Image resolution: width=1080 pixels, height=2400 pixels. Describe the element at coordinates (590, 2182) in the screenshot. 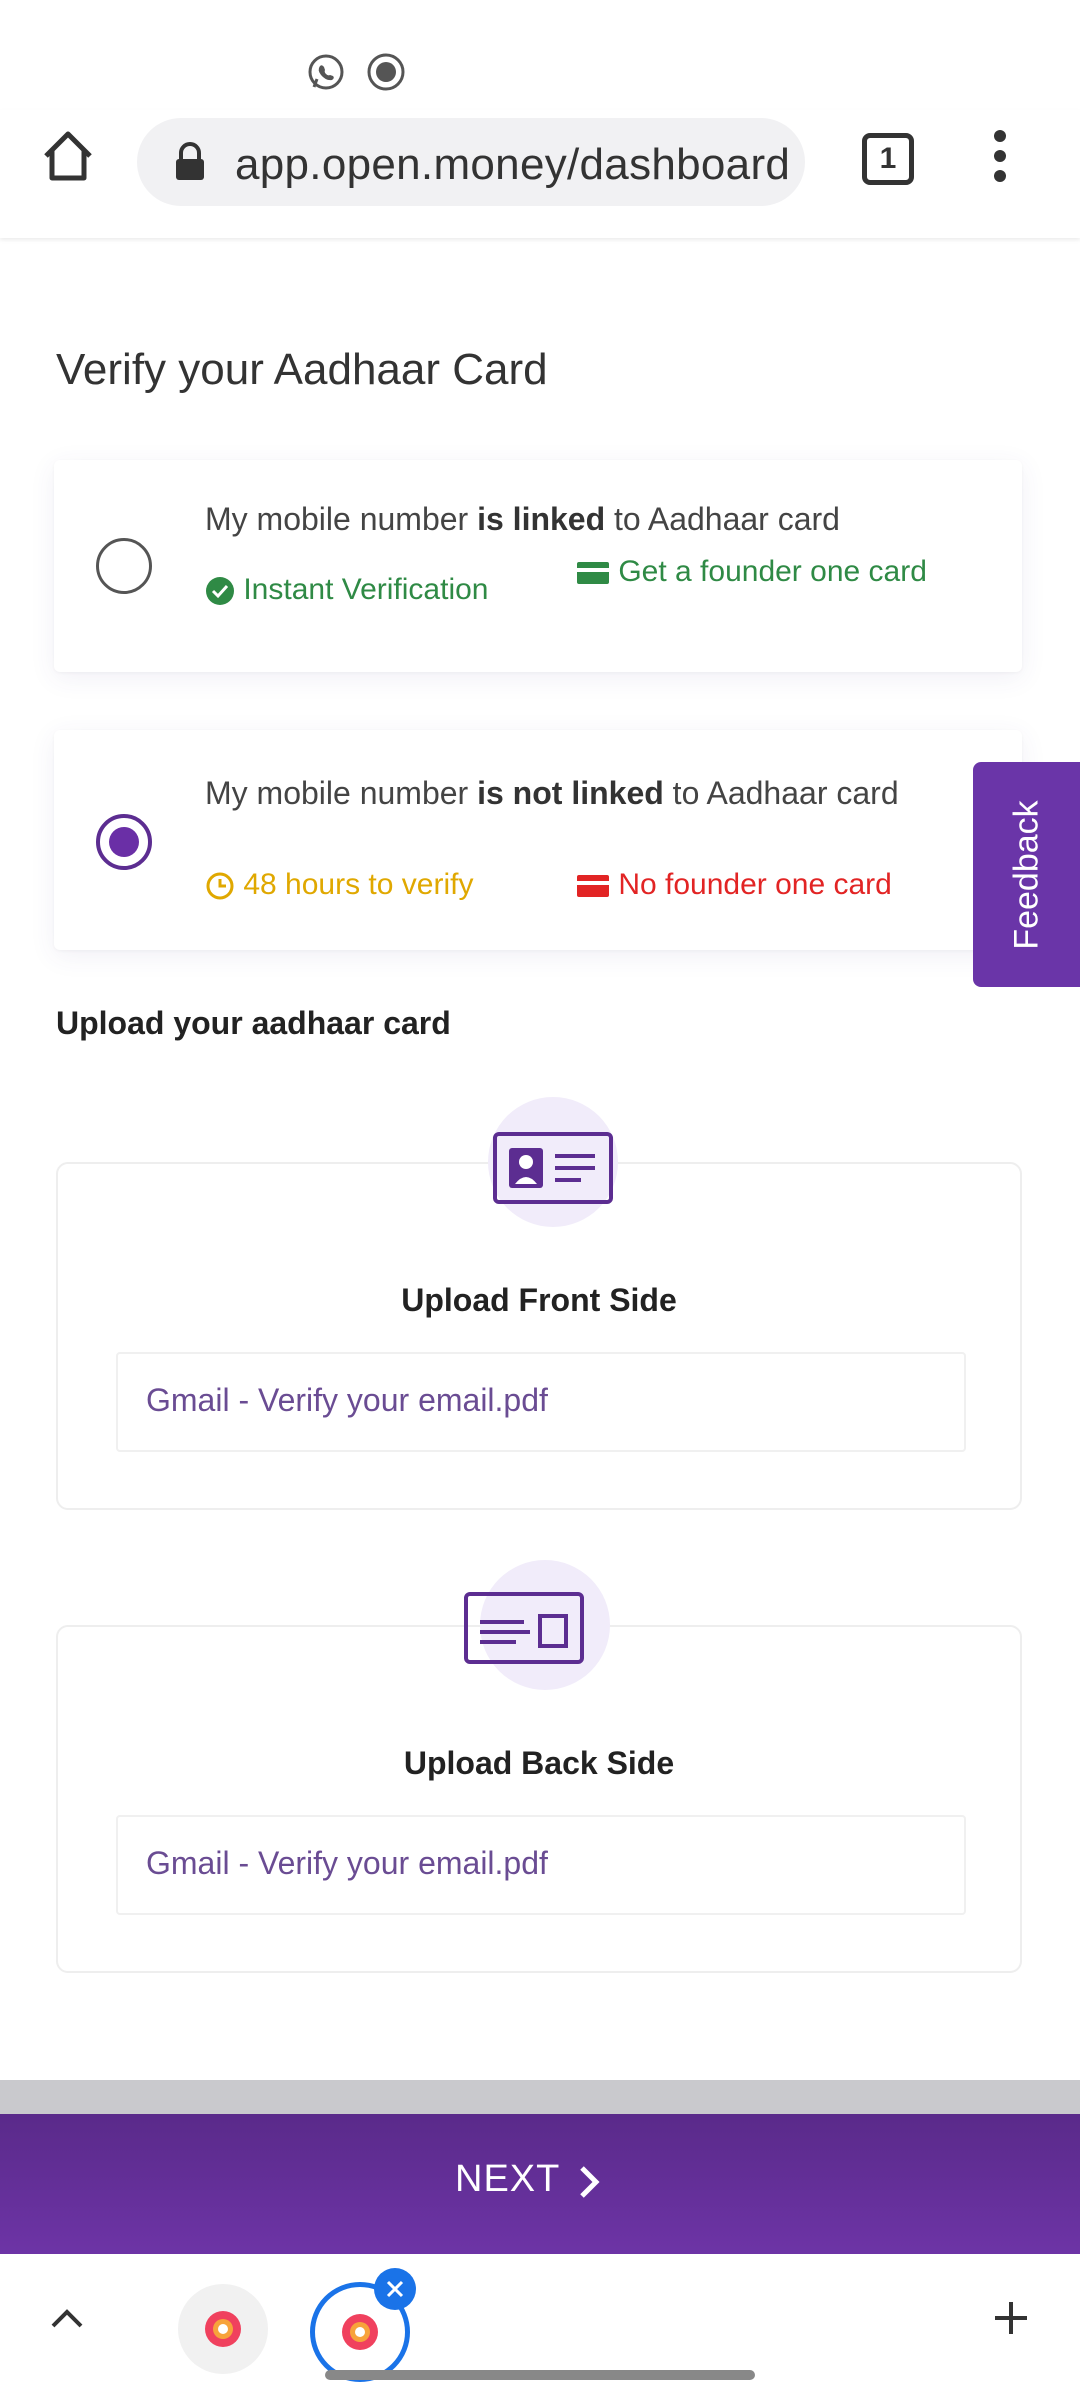

I see `chevron-right-icon` at that location.